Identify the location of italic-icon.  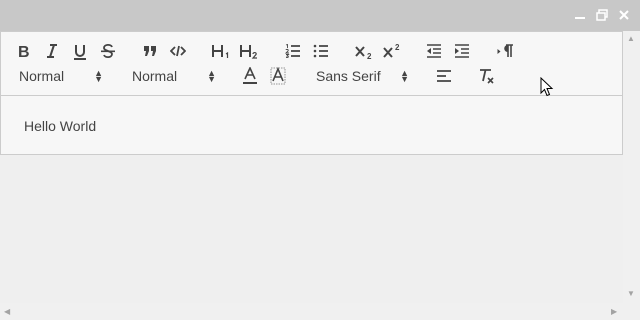
(52, 51).